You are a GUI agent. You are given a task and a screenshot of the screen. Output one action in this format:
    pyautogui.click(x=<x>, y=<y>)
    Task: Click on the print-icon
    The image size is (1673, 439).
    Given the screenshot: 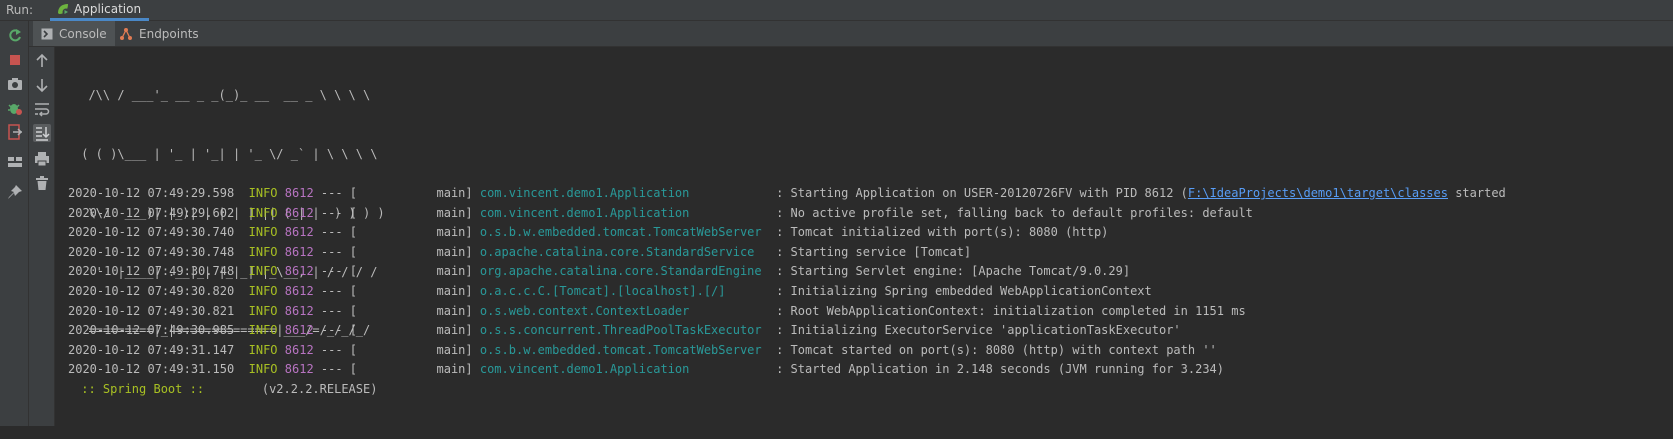 What is the action you would take?
    pyautogui.click(x=42, y=159)
    